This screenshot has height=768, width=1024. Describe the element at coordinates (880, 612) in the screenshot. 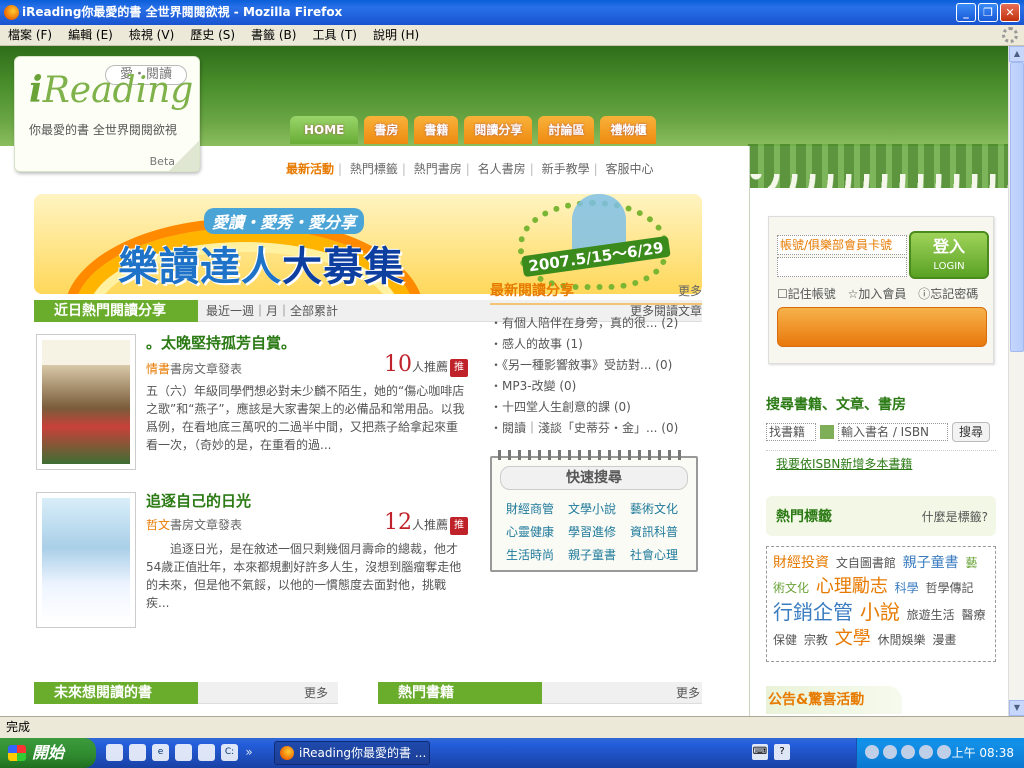

I see `tag-link: 小說` at that location.